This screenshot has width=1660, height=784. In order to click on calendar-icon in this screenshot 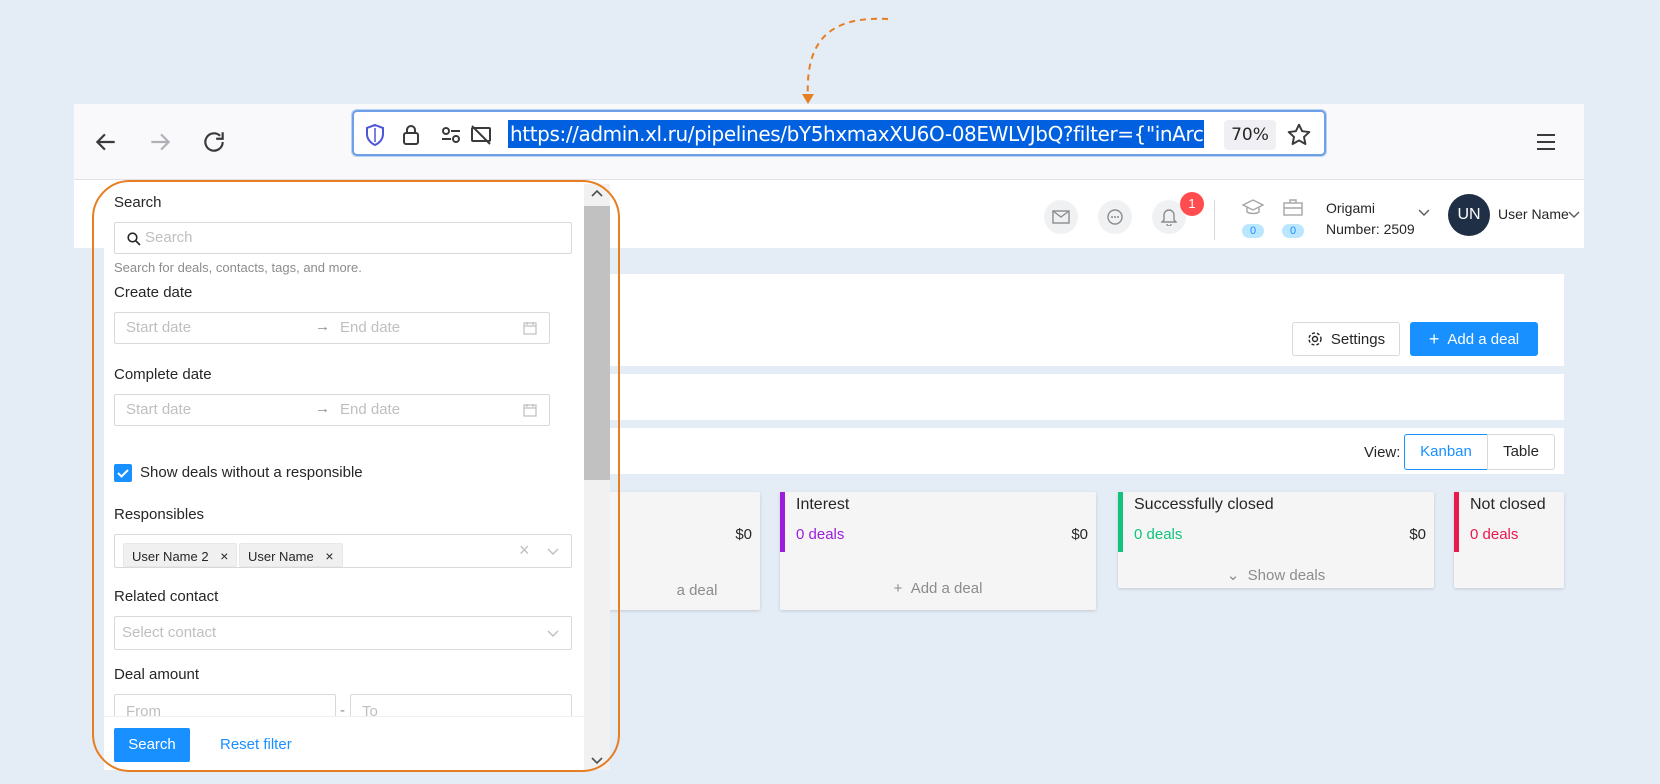, I will do `click(530, 410)`.